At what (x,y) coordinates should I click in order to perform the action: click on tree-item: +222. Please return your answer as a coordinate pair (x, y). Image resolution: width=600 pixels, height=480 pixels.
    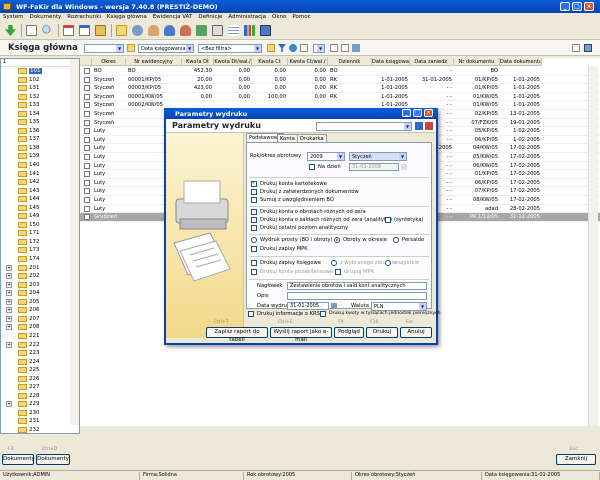
    Looking at the image, I should click on (40, 345).